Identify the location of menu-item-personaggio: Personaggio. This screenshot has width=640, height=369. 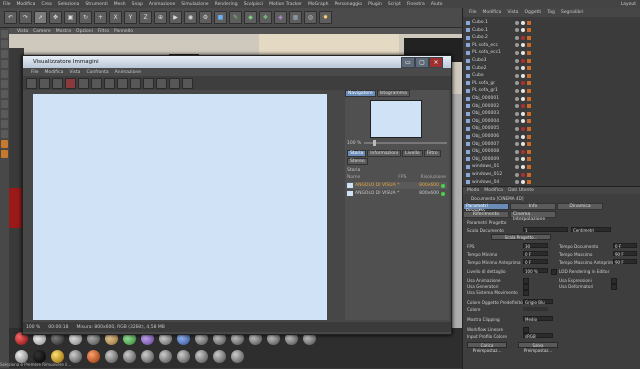
(348, 4).